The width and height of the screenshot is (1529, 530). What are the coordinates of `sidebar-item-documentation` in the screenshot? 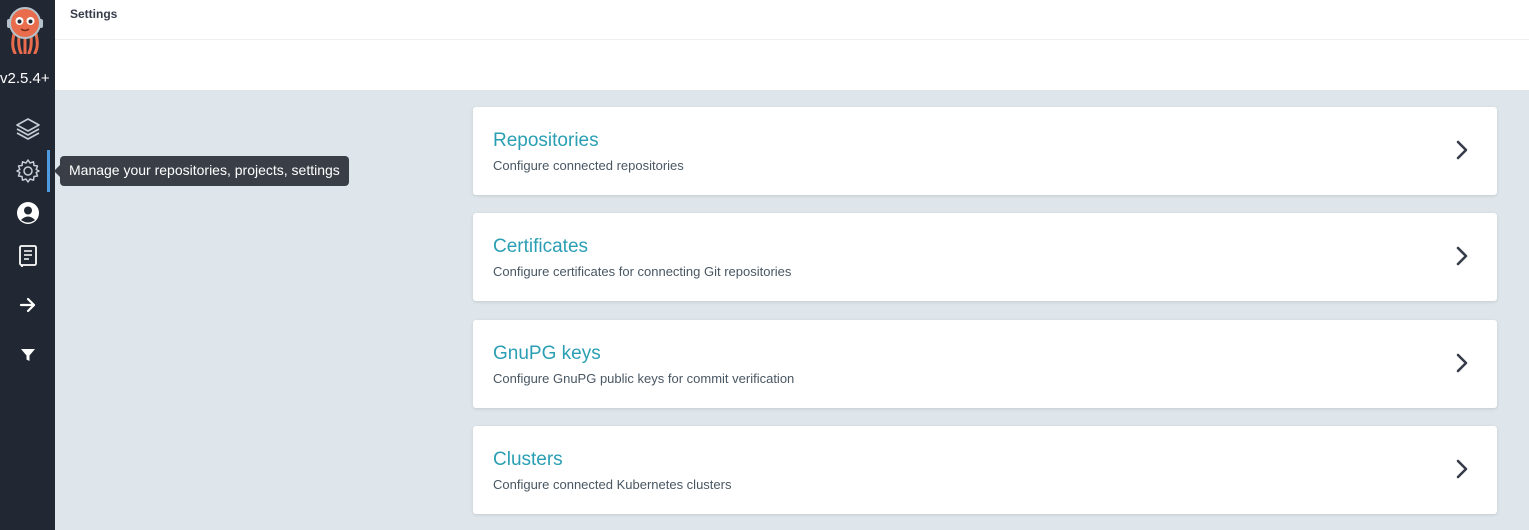 It's located at (27, 256).